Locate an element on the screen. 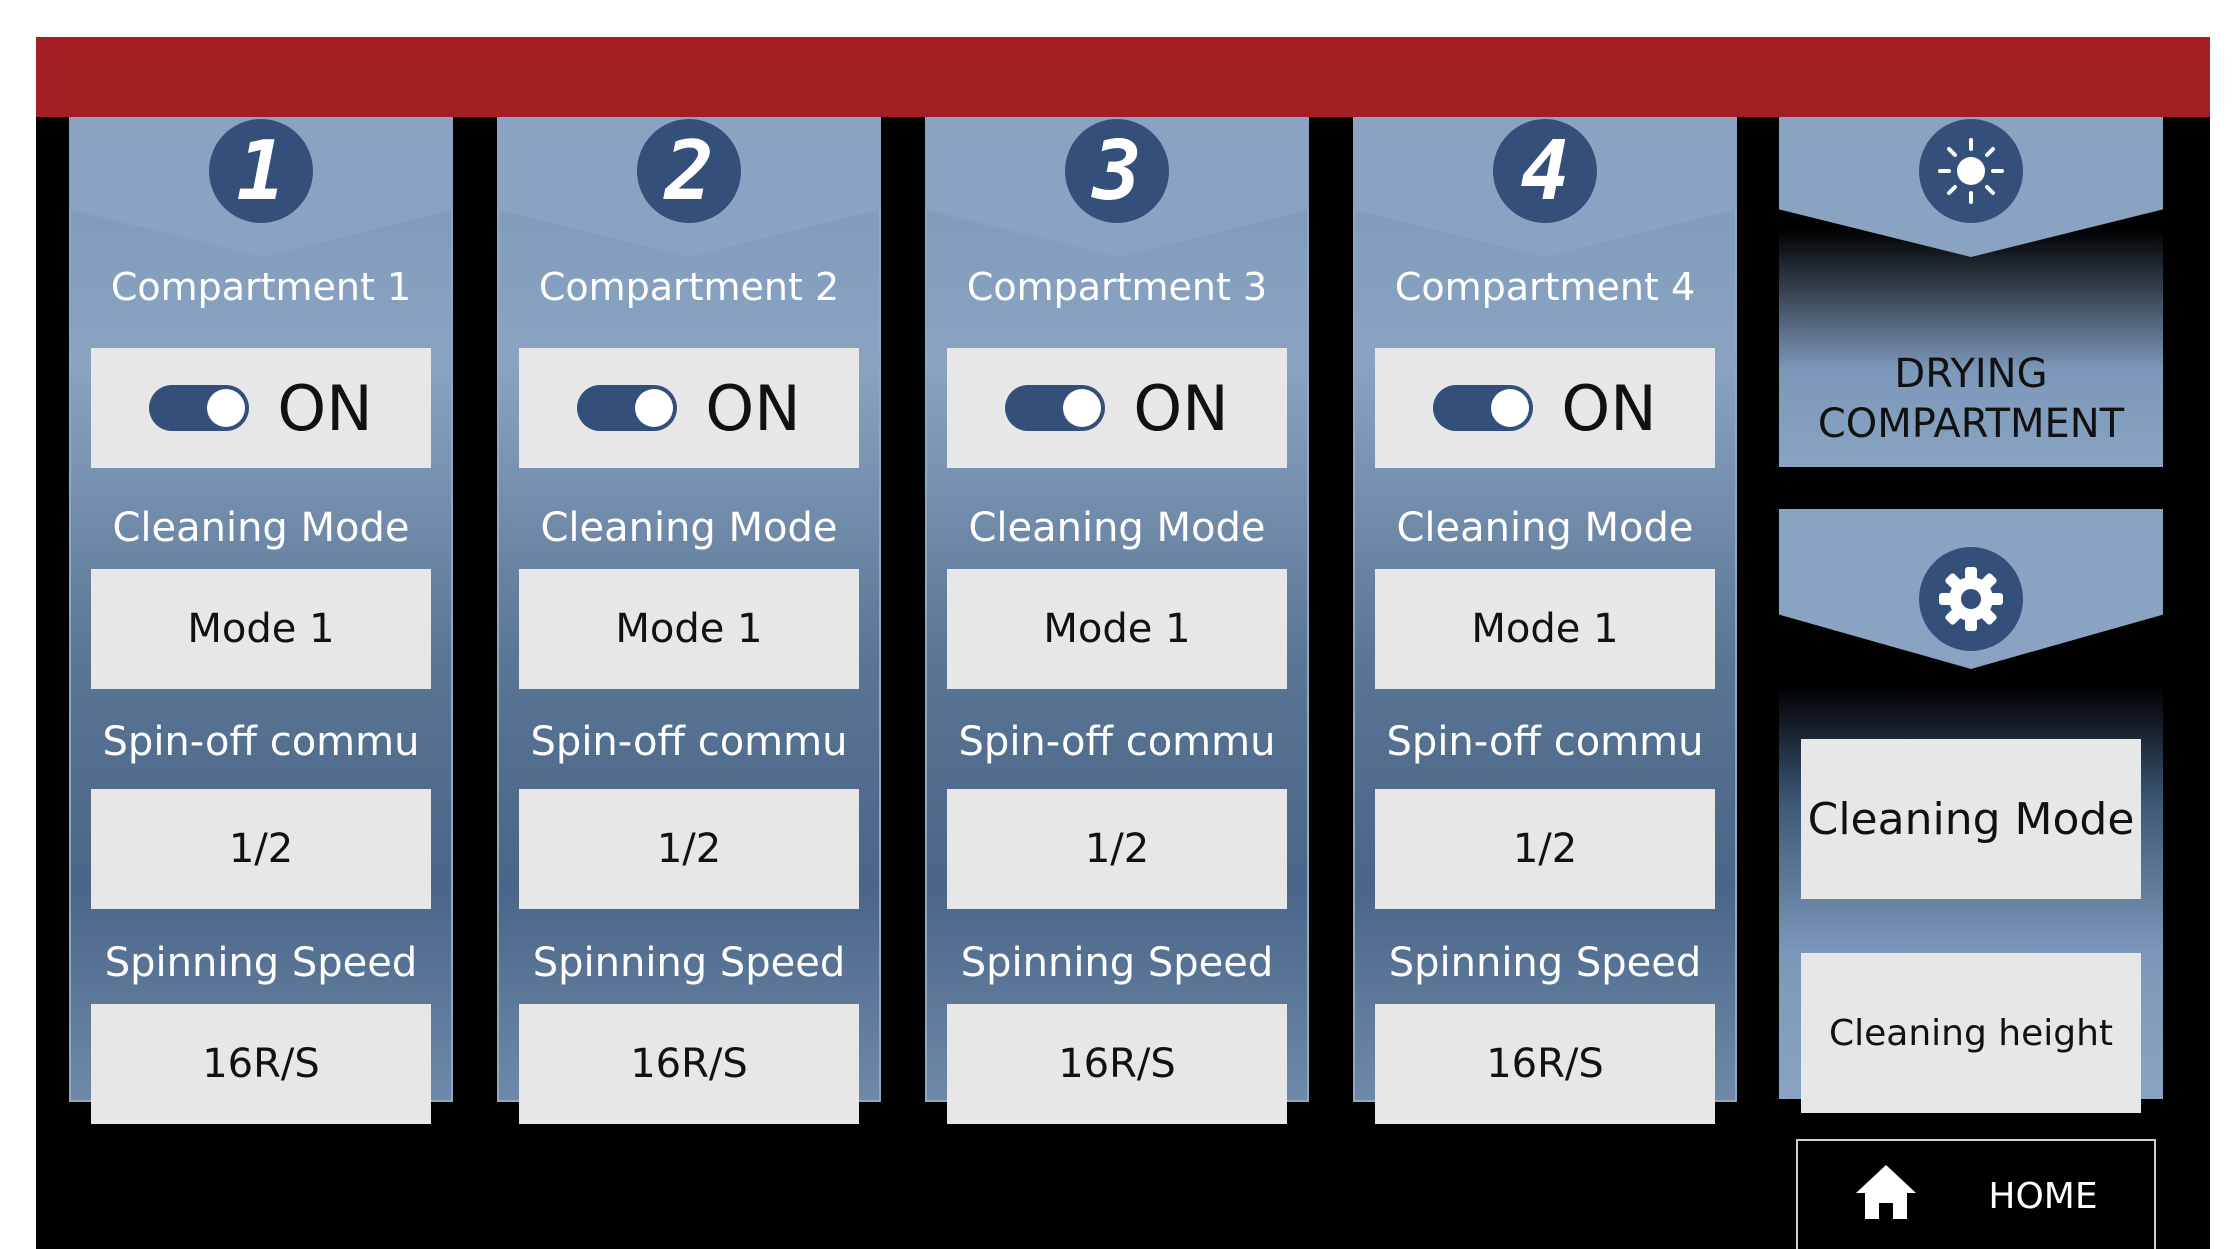  compartment-number-badge: 4 is located at coordinates (1545, 171).